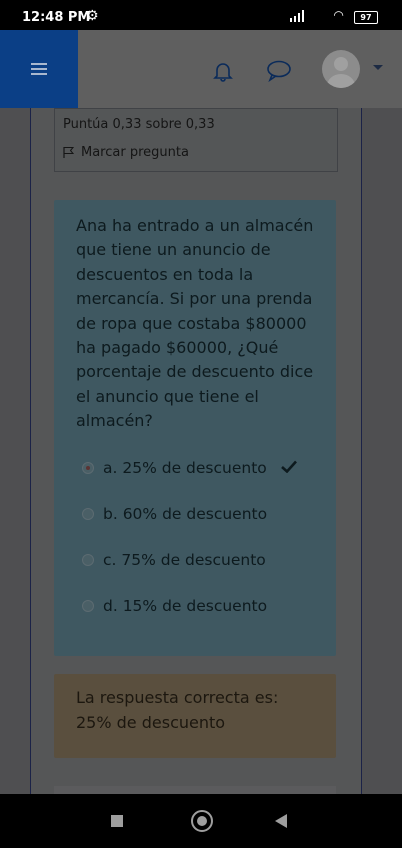  Describe the element at coordinates (201, 69) in the screenshot. I see `app-header` at that location.